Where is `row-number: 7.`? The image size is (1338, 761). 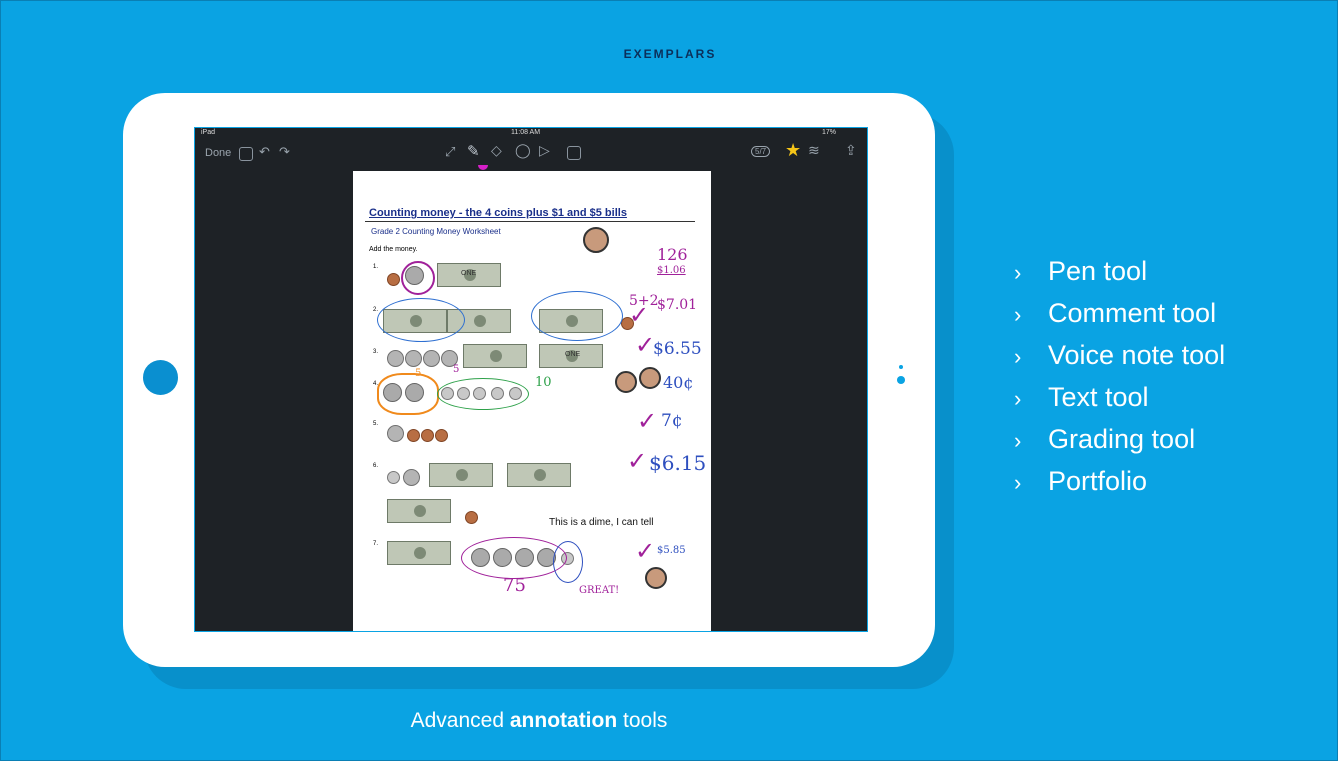 row-number: 7. is located at coordinates (376, 544).